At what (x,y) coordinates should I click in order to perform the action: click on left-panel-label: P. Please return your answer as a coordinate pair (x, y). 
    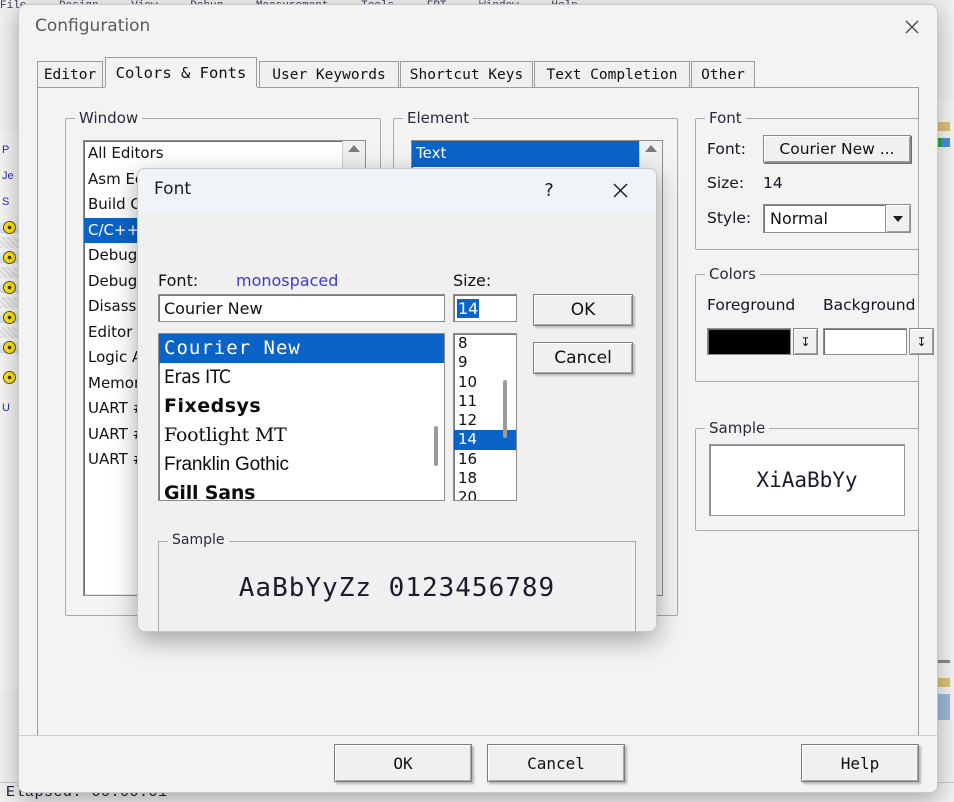
    Looking at the image, I should click on (6, 150).